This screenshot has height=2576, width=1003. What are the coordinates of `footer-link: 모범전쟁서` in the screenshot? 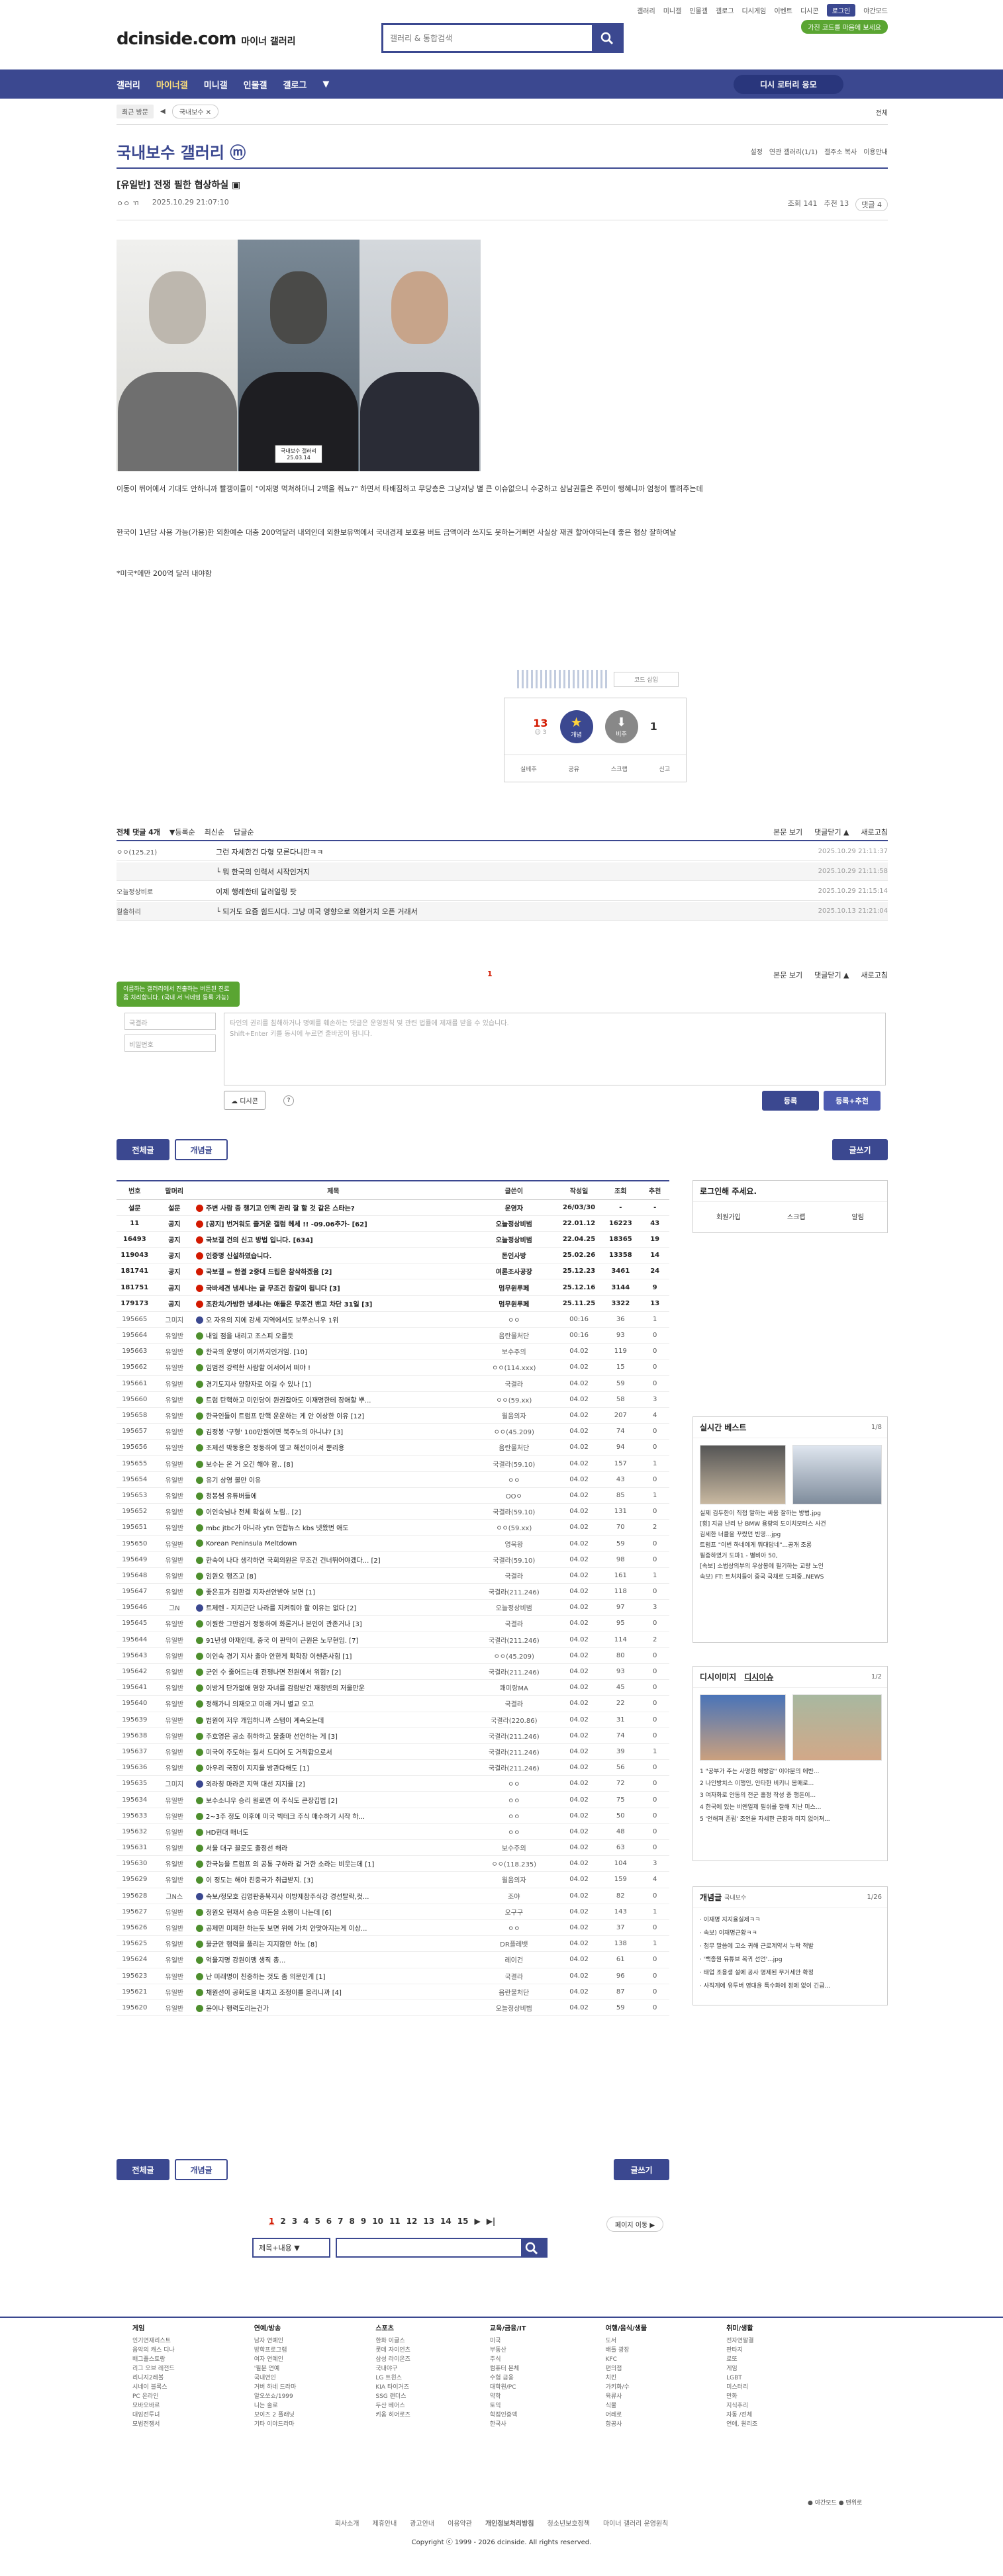 It's located at (153, 2424).